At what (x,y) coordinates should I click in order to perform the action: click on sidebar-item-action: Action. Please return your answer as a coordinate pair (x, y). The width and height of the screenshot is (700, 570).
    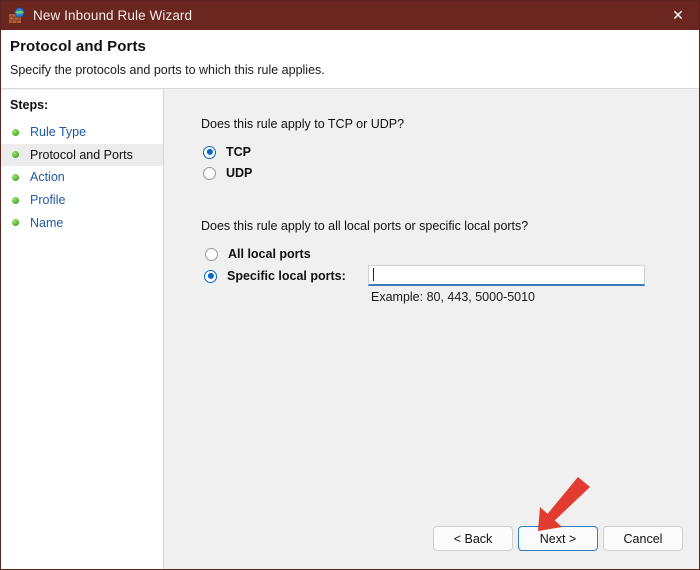
    Looking at the image, I should click on (82, 177).